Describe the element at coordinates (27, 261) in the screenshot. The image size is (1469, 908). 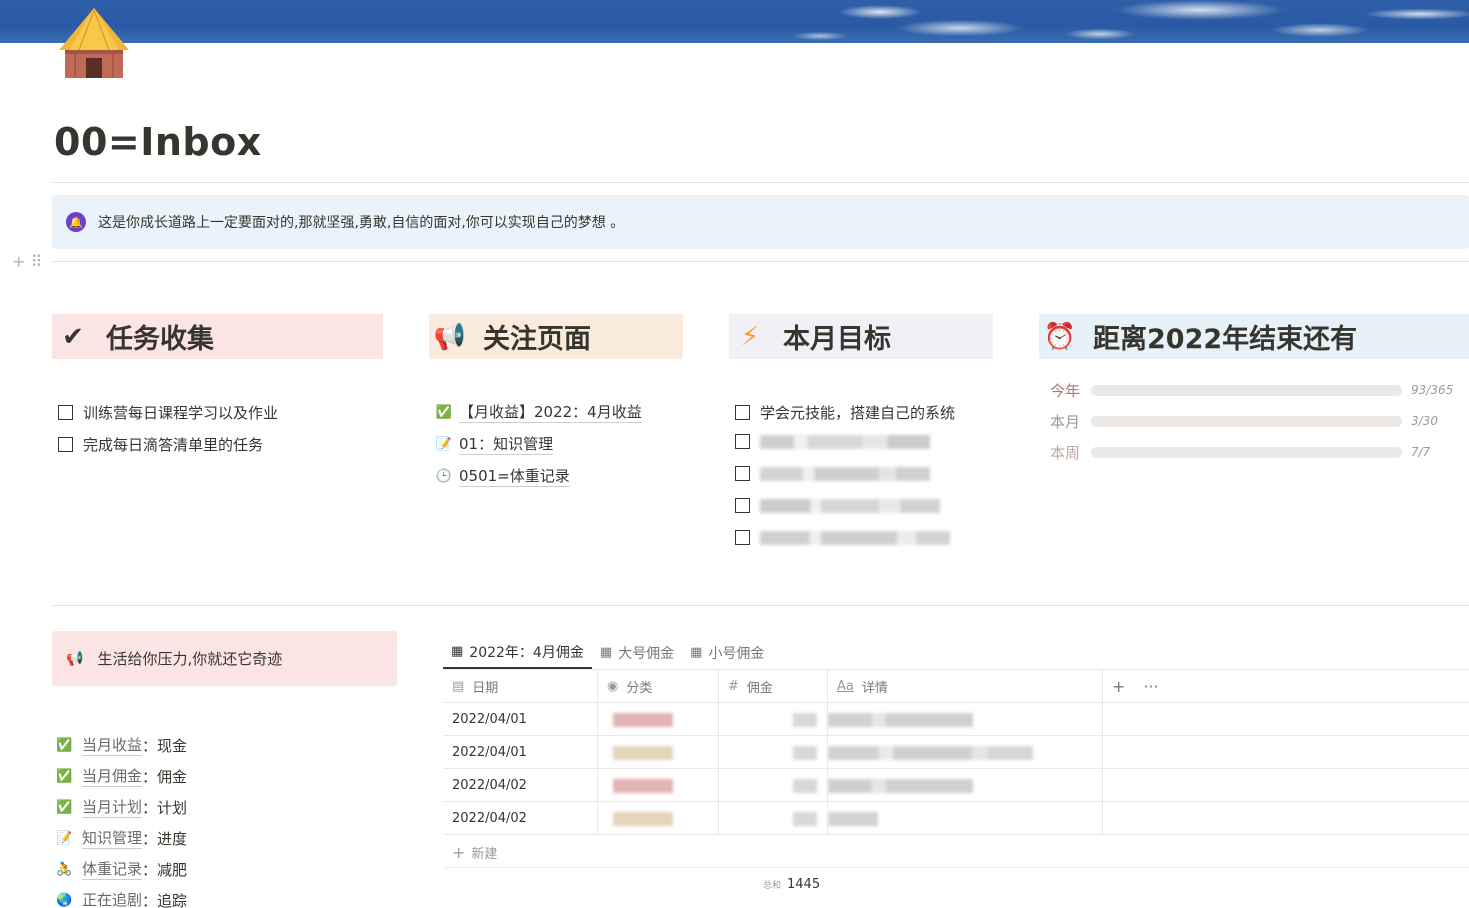
I see `block-handle: + ⠿` at that location.